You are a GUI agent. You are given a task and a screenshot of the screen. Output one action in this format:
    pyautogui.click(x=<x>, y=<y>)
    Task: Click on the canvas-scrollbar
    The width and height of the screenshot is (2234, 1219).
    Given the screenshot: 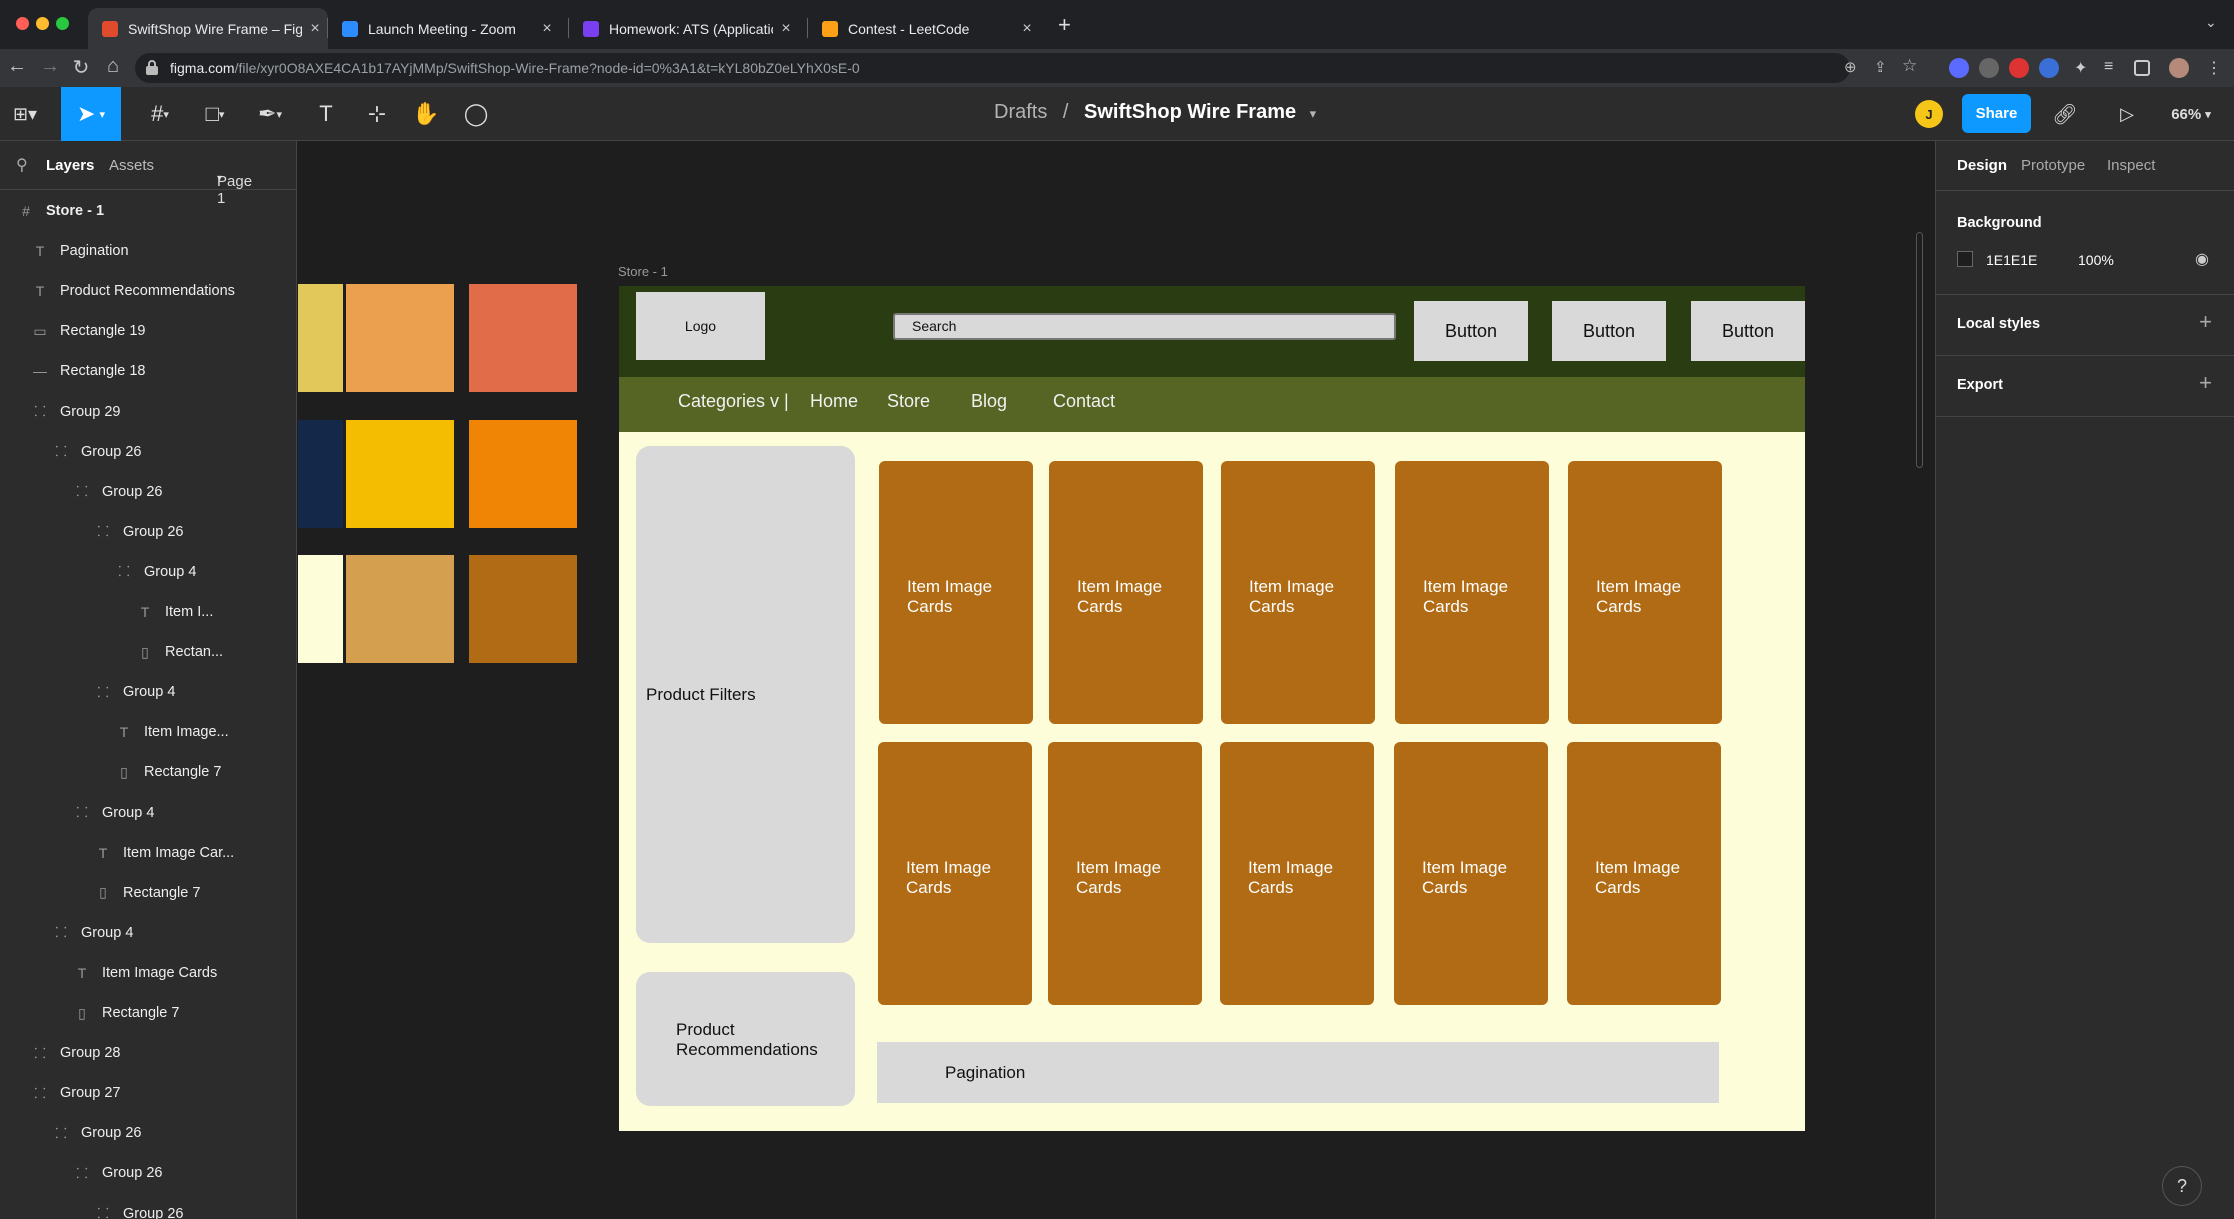 What is the action you would take?
    pyautogui.click(x=1919, y=350)
    